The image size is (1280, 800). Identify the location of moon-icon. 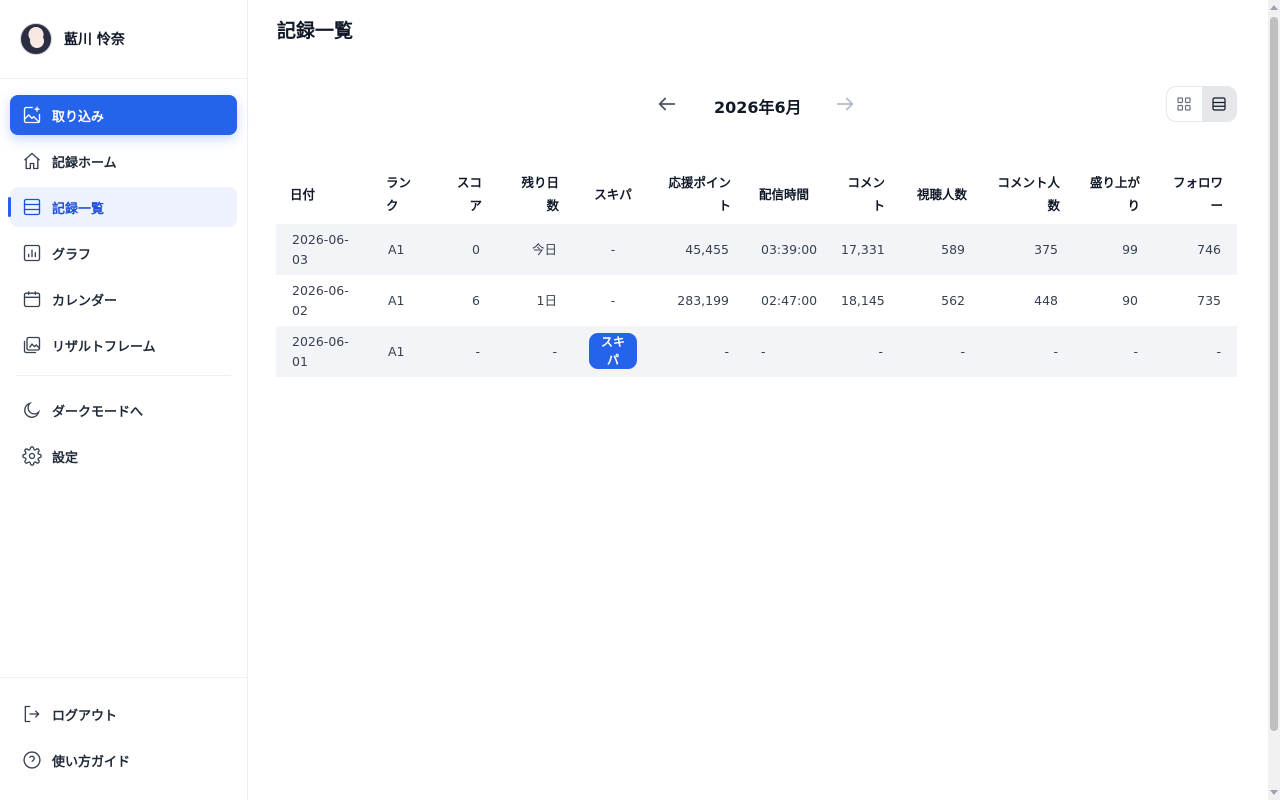
(32, 410).